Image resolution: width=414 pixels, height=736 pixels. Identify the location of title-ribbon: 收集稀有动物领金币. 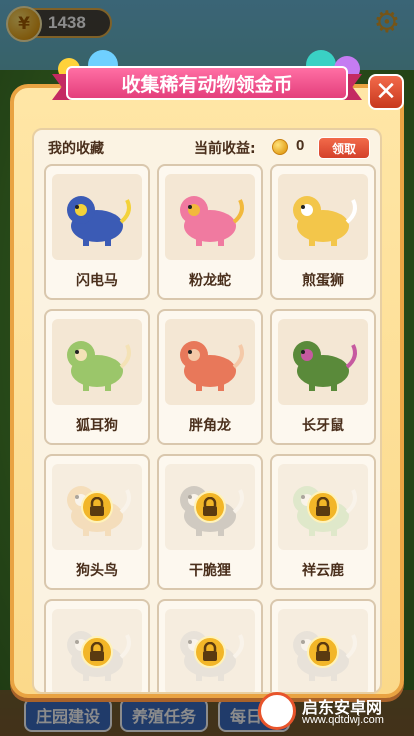
(207, 79).